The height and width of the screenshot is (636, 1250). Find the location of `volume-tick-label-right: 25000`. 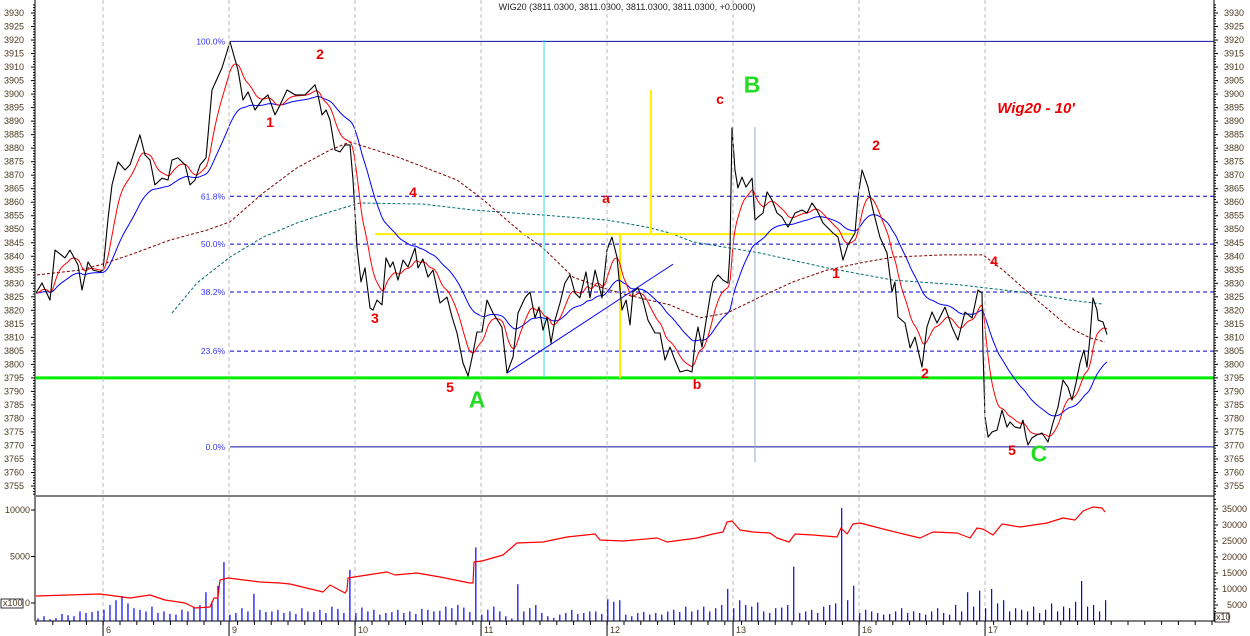

volume-tick-label-right: 25000 is located at coordinates (1234, 541).